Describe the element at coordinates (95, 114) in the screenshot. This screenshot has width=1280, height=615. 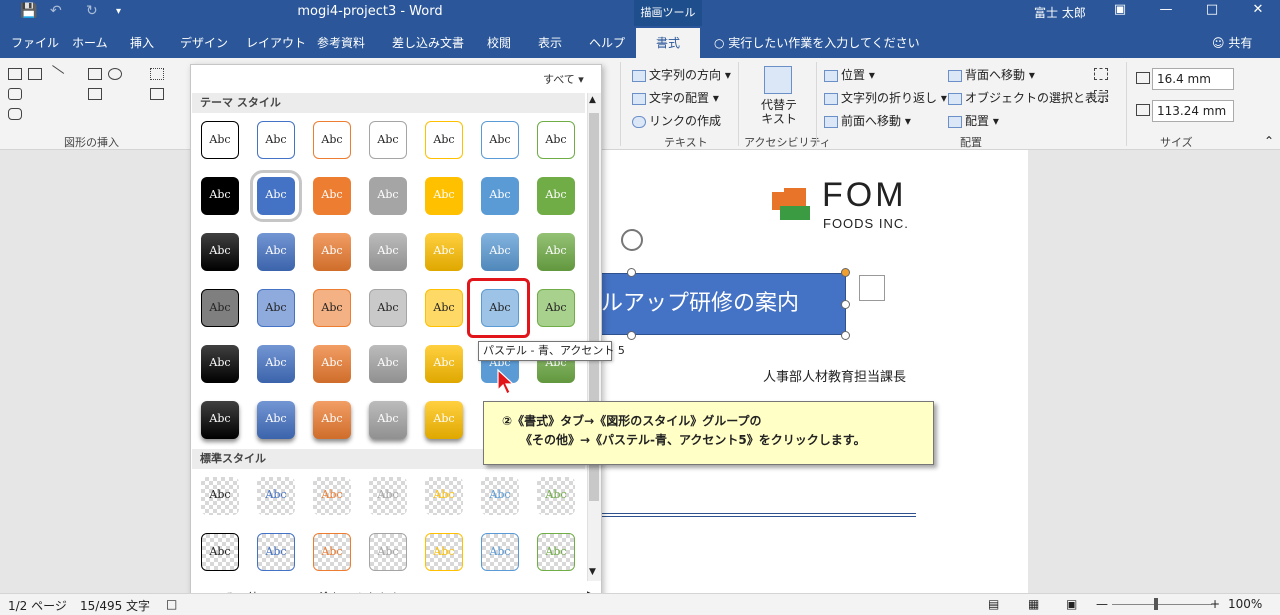
I see `shape-brace-icon` at that location.